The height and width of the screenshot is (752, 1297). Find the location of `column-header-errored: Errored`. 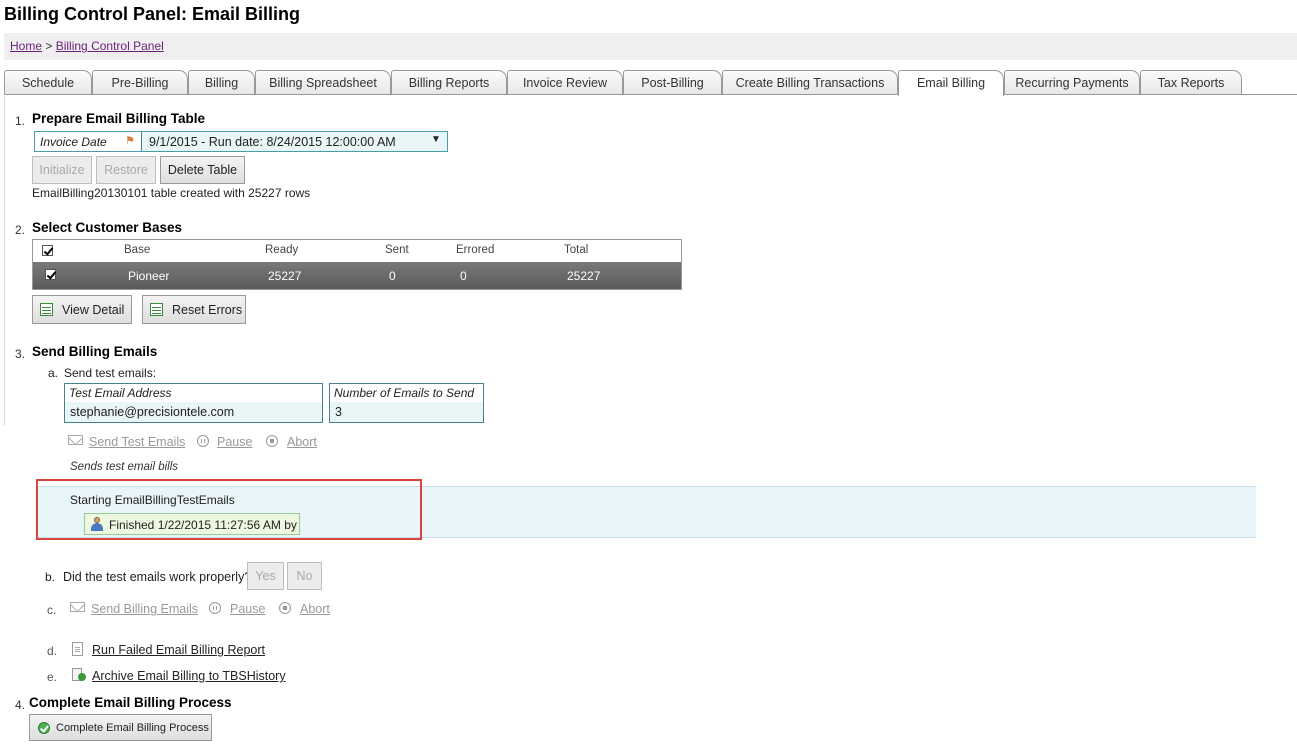

column-header-errored: Errored is located at coordinates (475, 250).